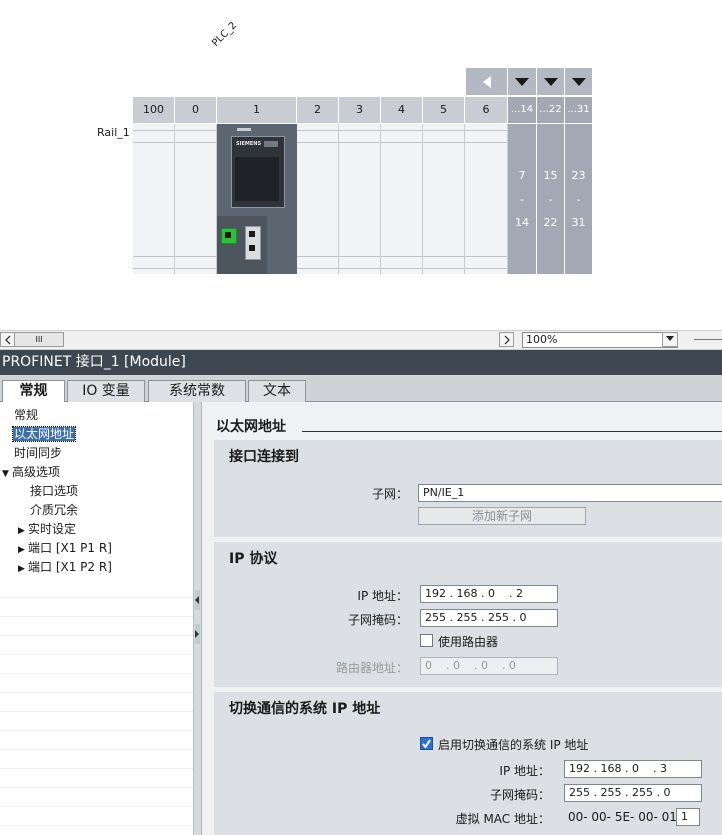 The width and height of the screenshot is (722, 835). I want to click on nav-item-media-redundancy: 介质冗余, so click(54, 510).